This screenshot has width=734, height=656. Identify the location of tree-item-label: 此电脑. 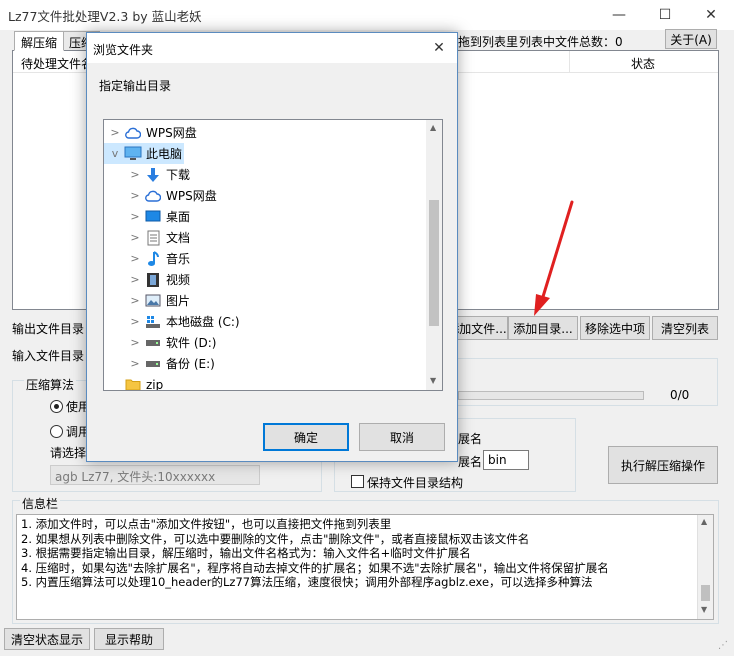
(164, 154).